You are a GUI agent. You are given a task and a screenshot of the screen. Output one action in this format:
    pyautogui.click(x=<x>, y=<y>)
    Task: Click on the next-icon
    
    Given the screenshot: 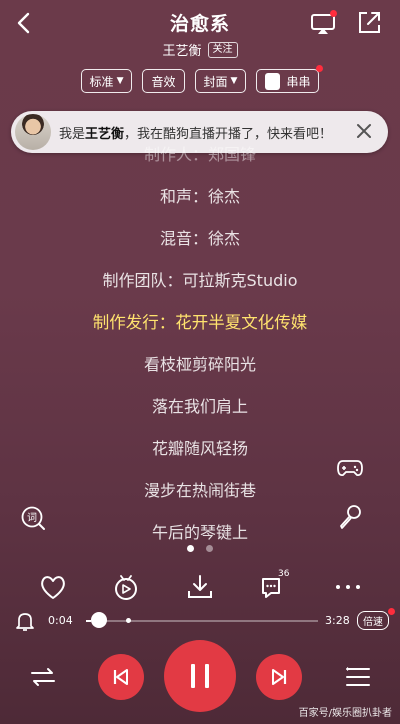 What is the action you would take?
    pyautogui.click(x=279, y=677)
    